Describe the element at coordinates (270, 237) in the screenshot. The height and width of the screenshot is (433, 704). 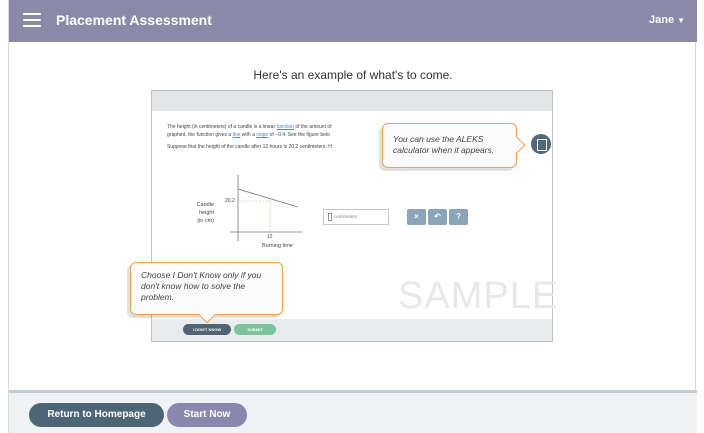
I see `x-tick-label: 12` at that location.